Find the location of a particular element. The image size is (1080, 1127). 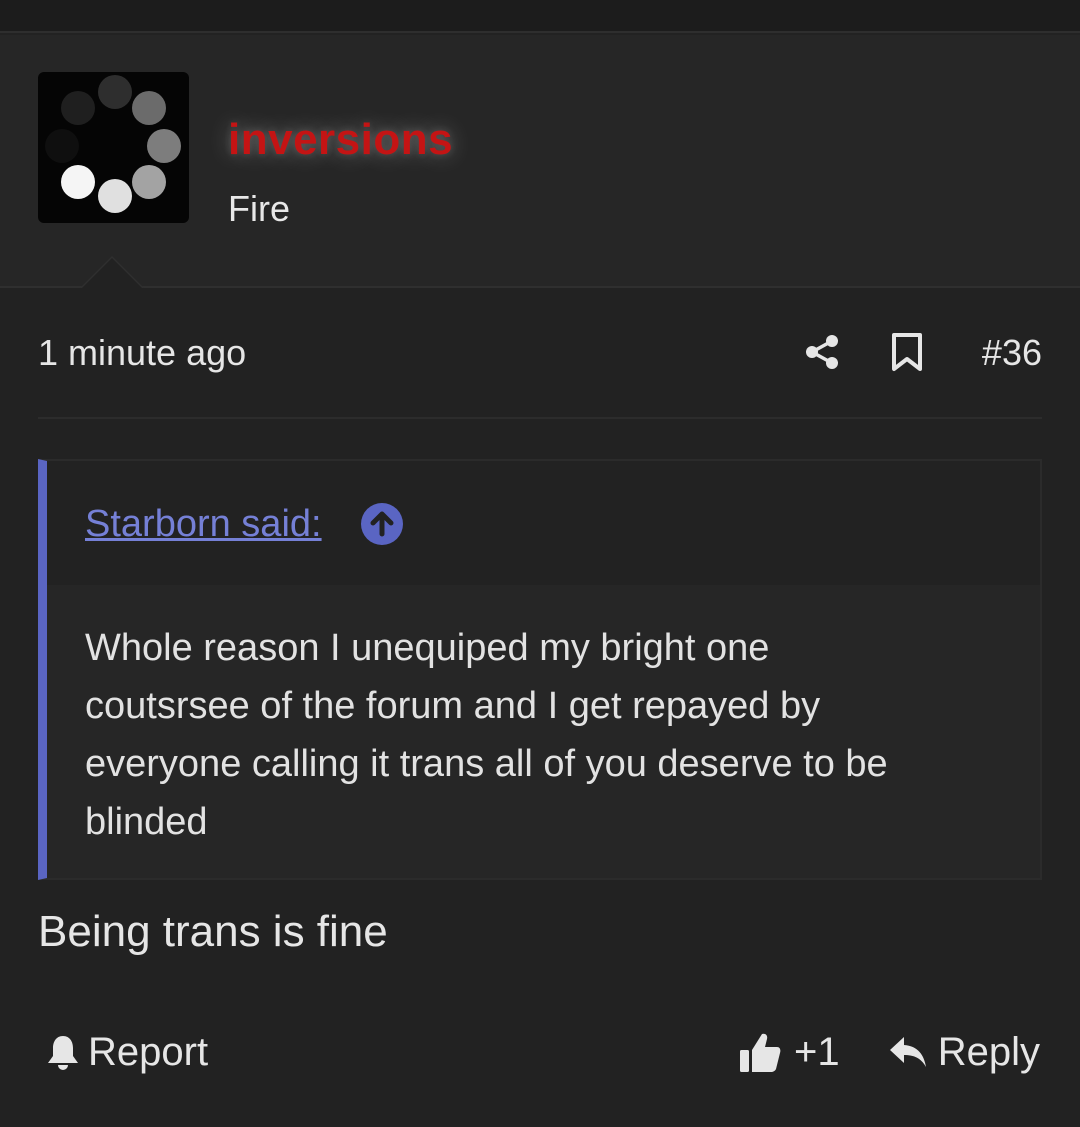

report-label: Report is located at coordinates (148, 1051).